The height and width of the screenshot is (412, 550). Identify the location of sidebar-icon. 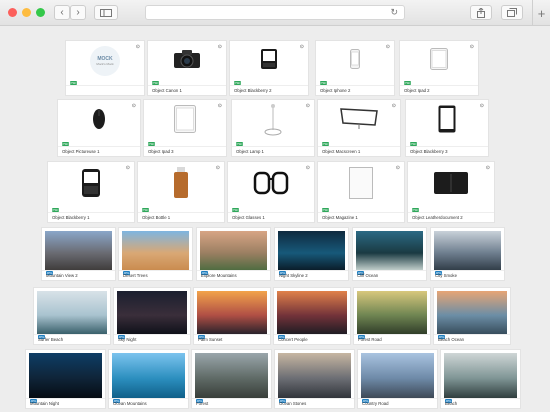
(106, 12).